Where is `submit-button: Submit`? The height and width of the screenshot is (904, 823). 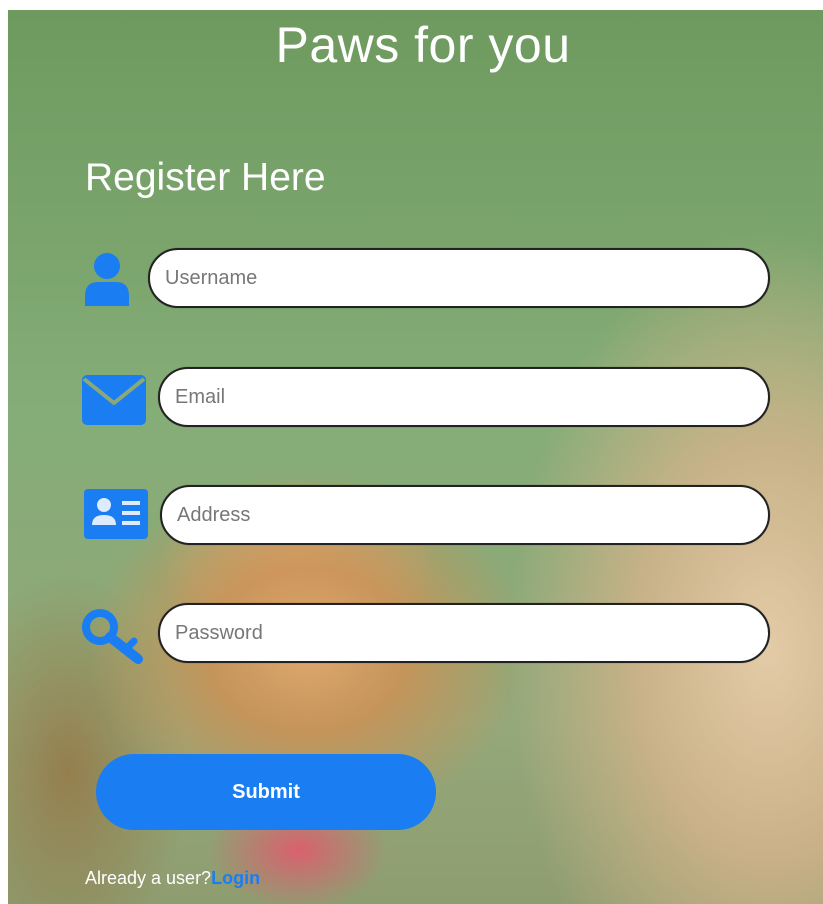
submit-button: Submit is located at coordinates (266, 792).